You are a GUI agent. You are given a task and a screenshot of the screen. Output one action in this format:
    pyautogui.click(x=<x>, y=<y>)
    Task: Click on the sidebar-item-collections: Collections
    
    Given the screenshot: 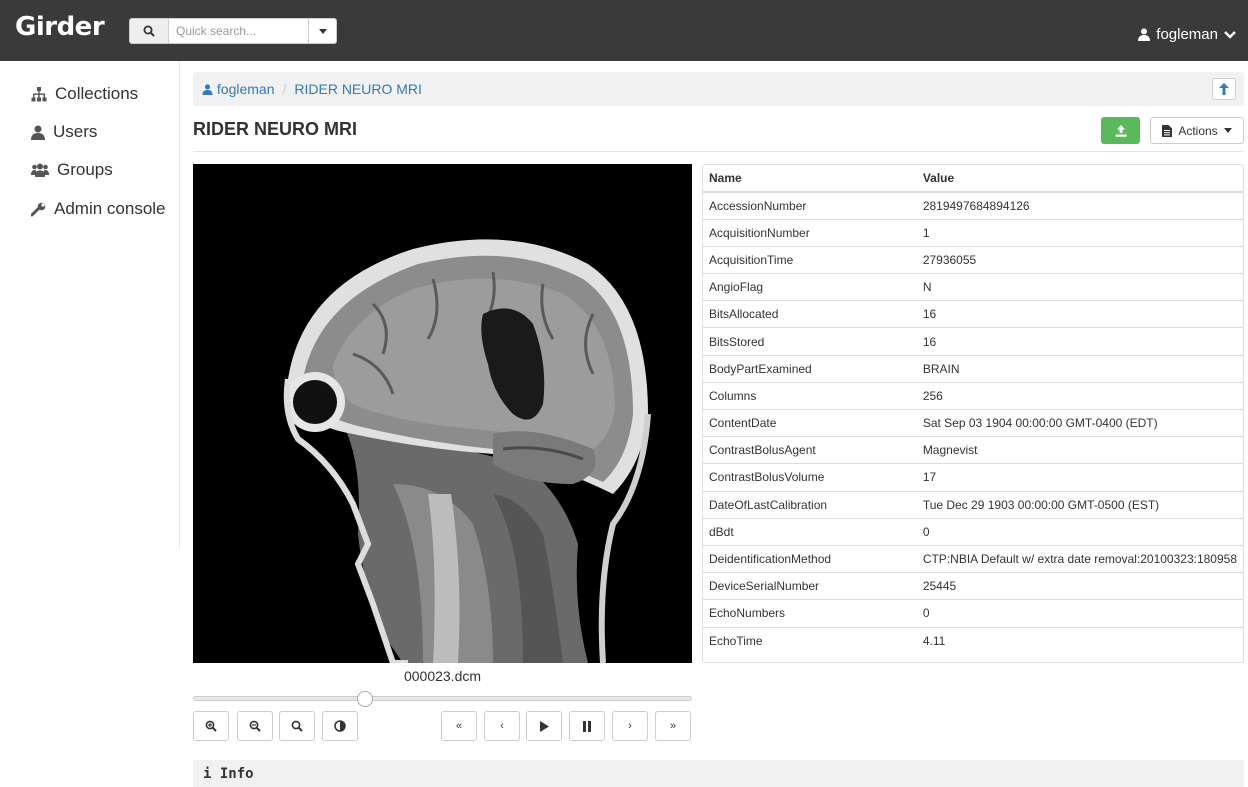 What is the action you would take?
    pyautogui.click(x=84, y=94)
    